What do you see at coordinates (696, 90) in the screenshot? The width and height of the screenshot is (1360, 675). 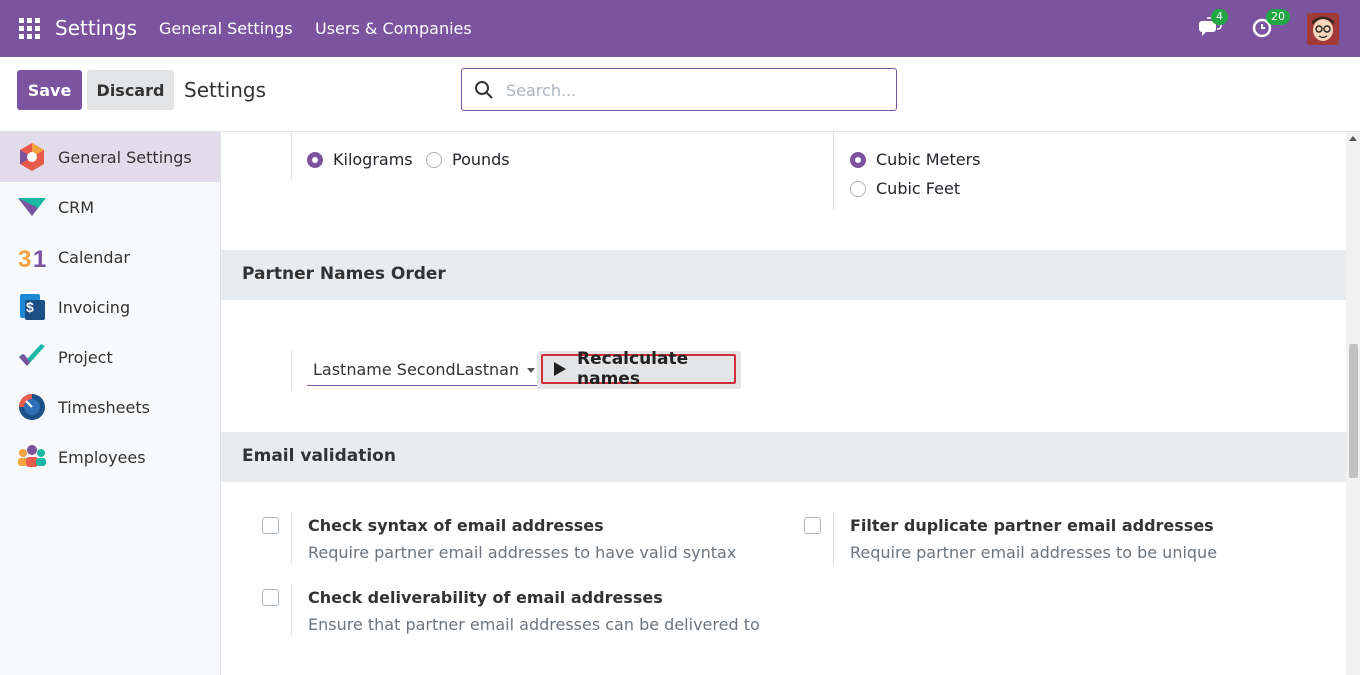 I see `search-input` at bounding box center [696, 90].